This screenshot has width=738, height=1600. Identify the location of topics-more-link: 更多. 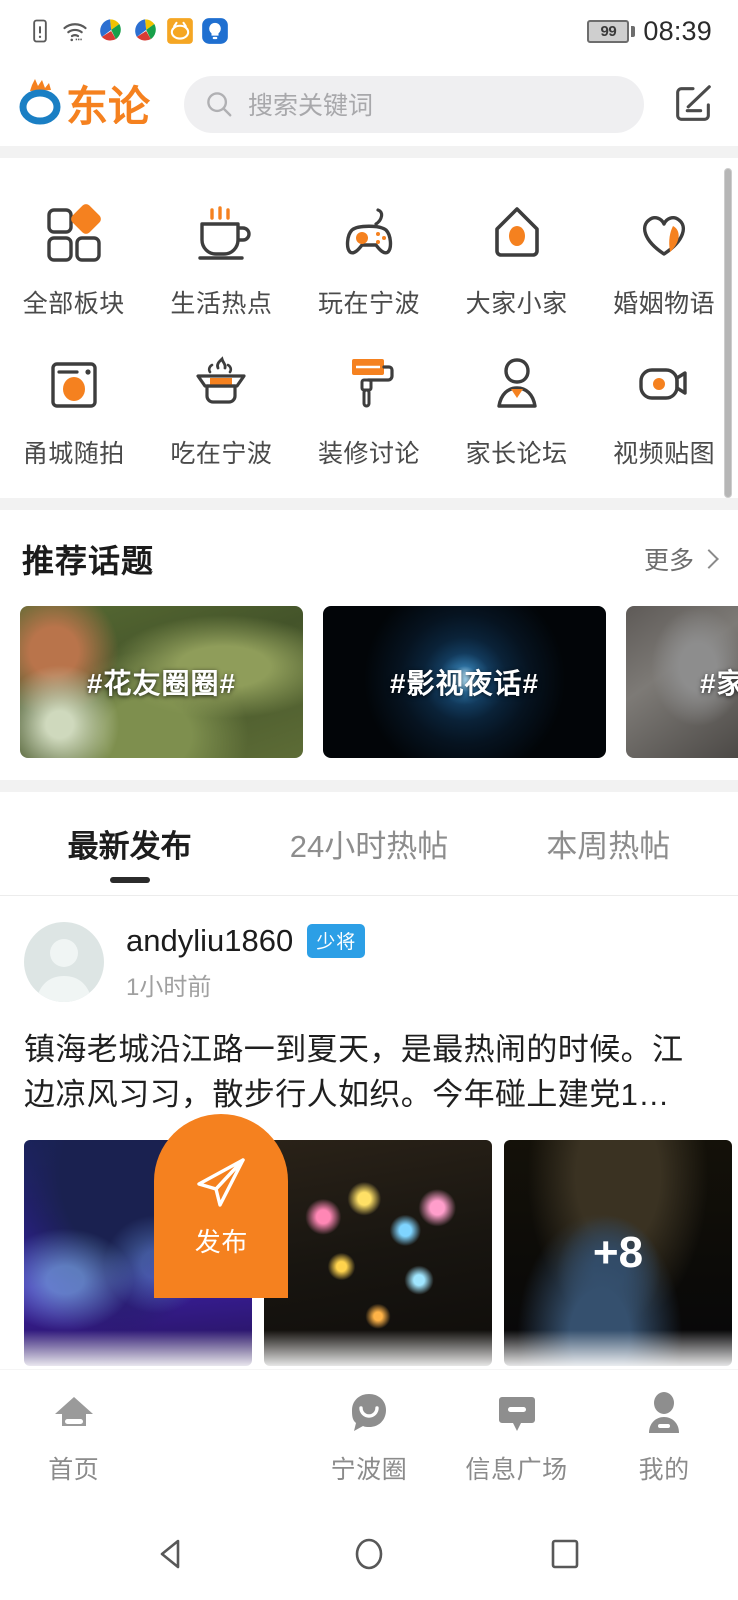
(681, 559).